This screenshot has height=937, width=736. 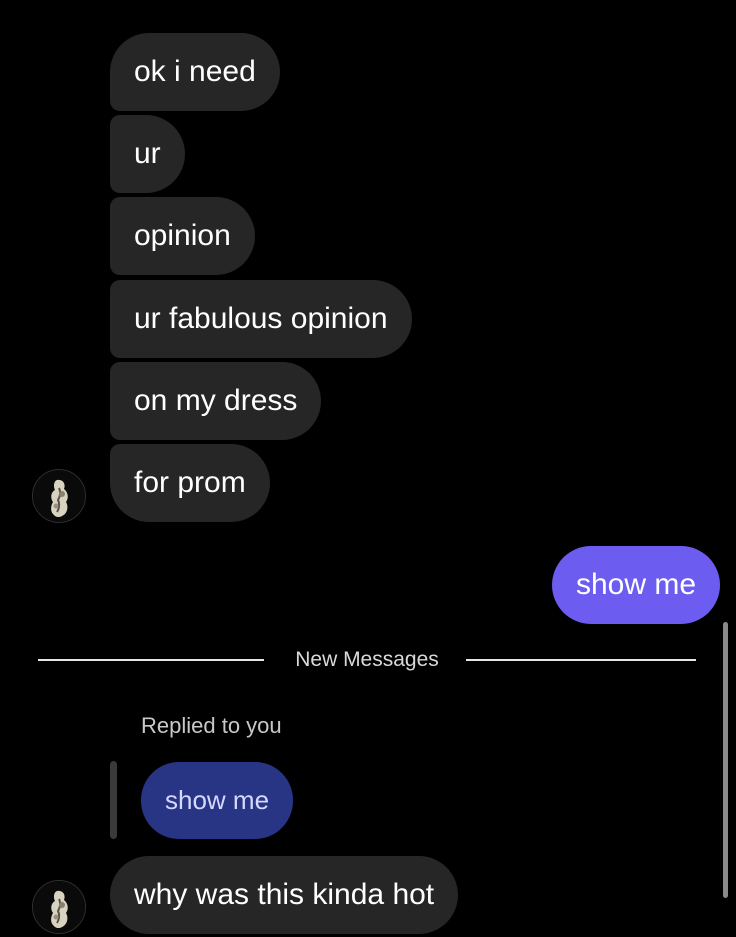 I want to click on incoming-reply-message-bubble: why was this kinda hot, so click(x=284, y=895).